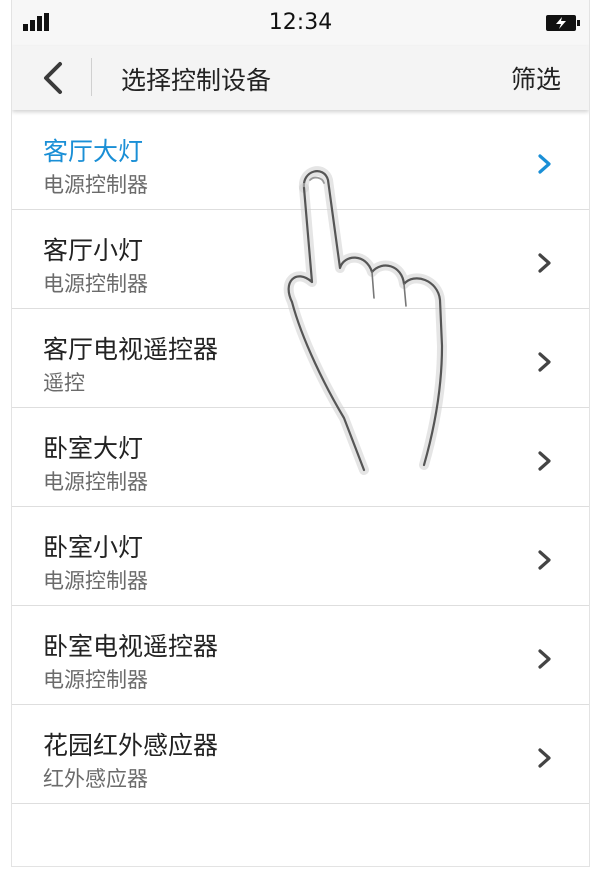  I want to click on device-name: 客厅小灯, so click(93, 250).